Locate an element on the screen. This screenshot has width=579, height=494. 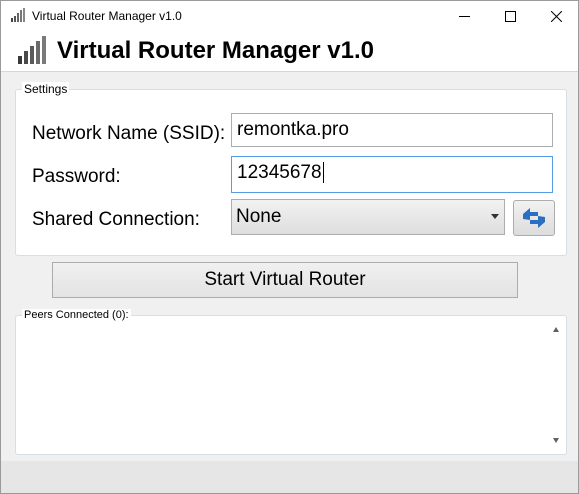
close-button is located at coordinates (555, 16).